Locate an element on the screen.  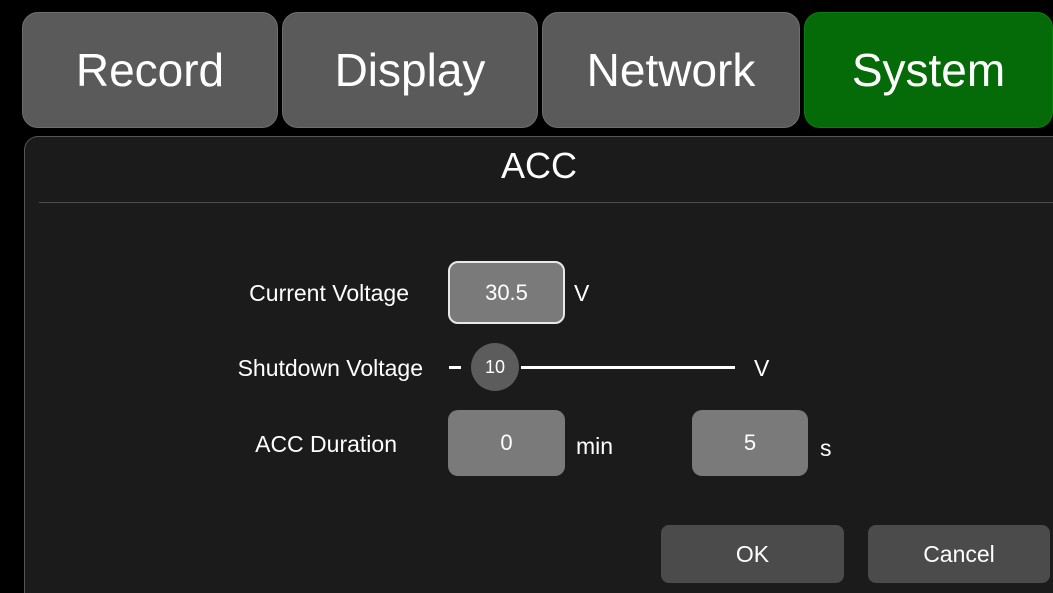
title-divider is located at coordinates (546, 202).